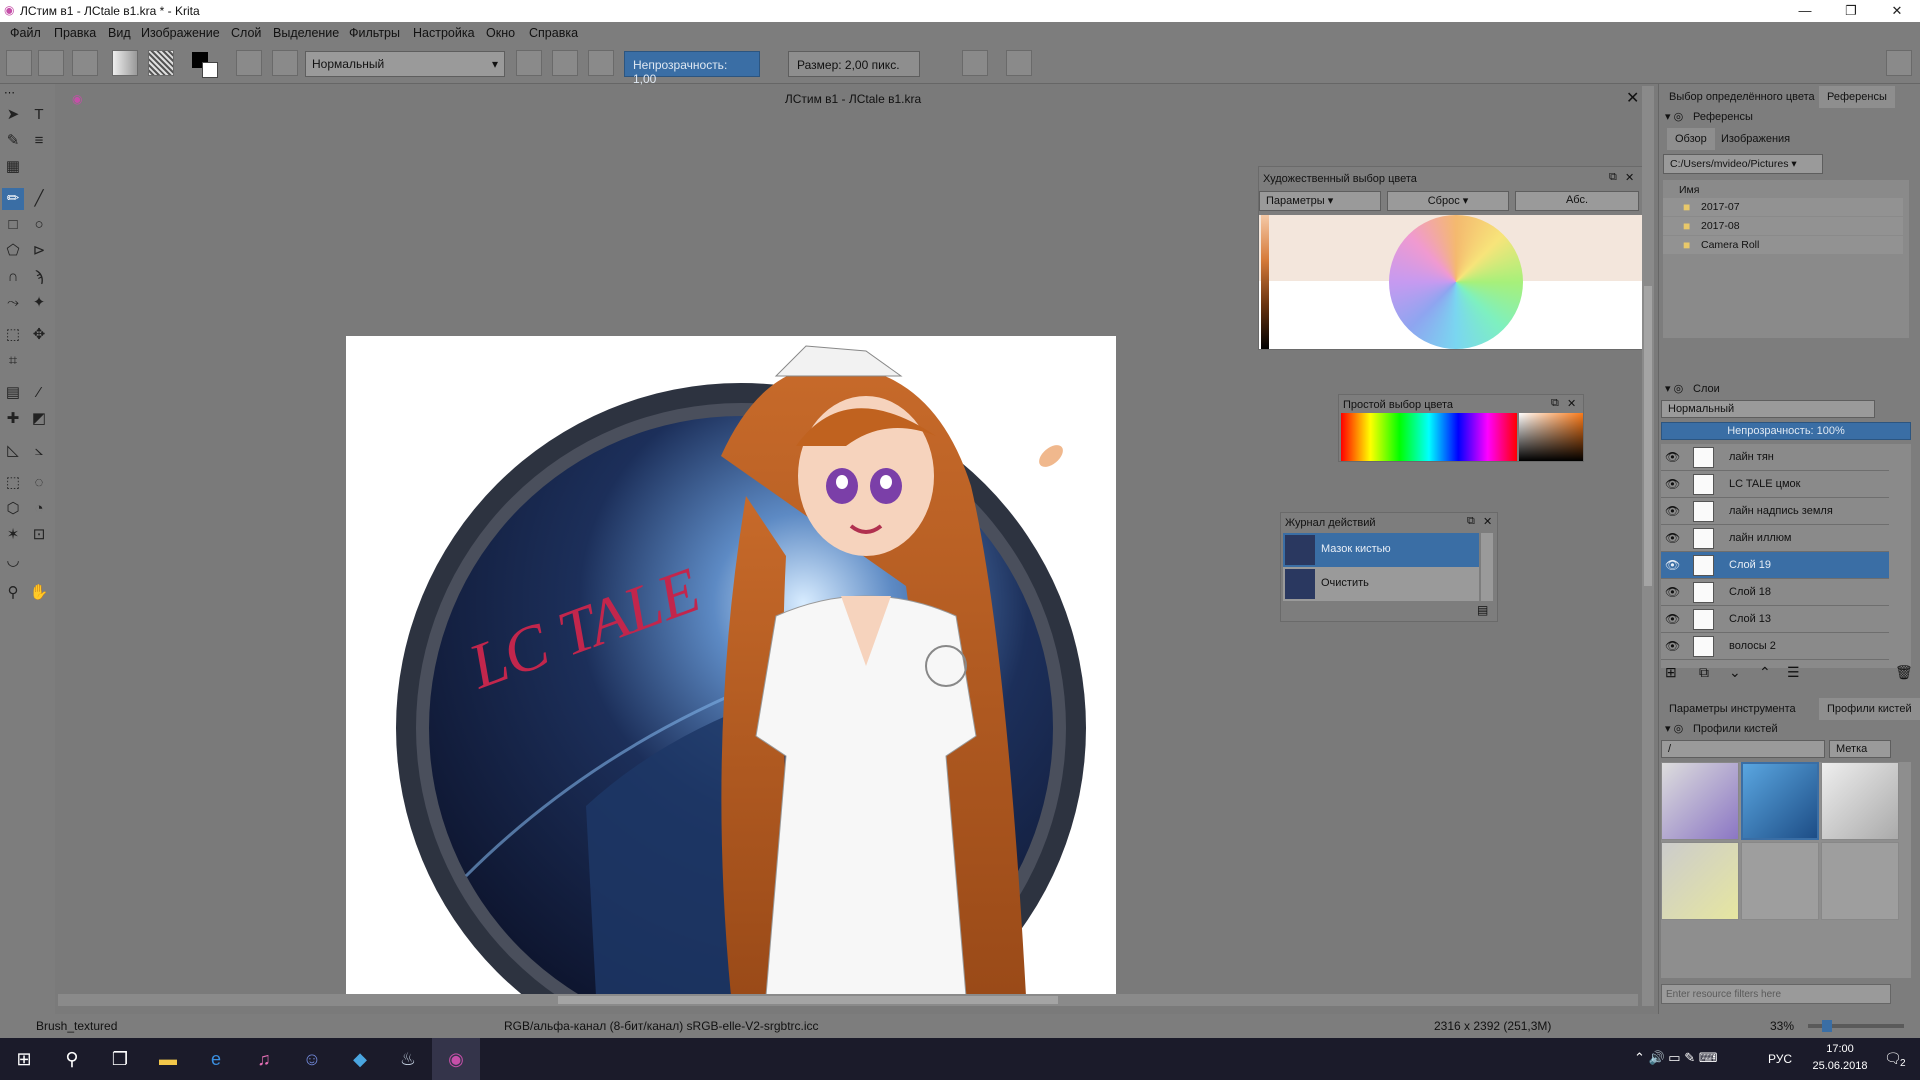  What do you see at coordinates (1632, 98) in the screenshot?
I see `close-document-icon: ✕` at bounding box center [1632, 98].